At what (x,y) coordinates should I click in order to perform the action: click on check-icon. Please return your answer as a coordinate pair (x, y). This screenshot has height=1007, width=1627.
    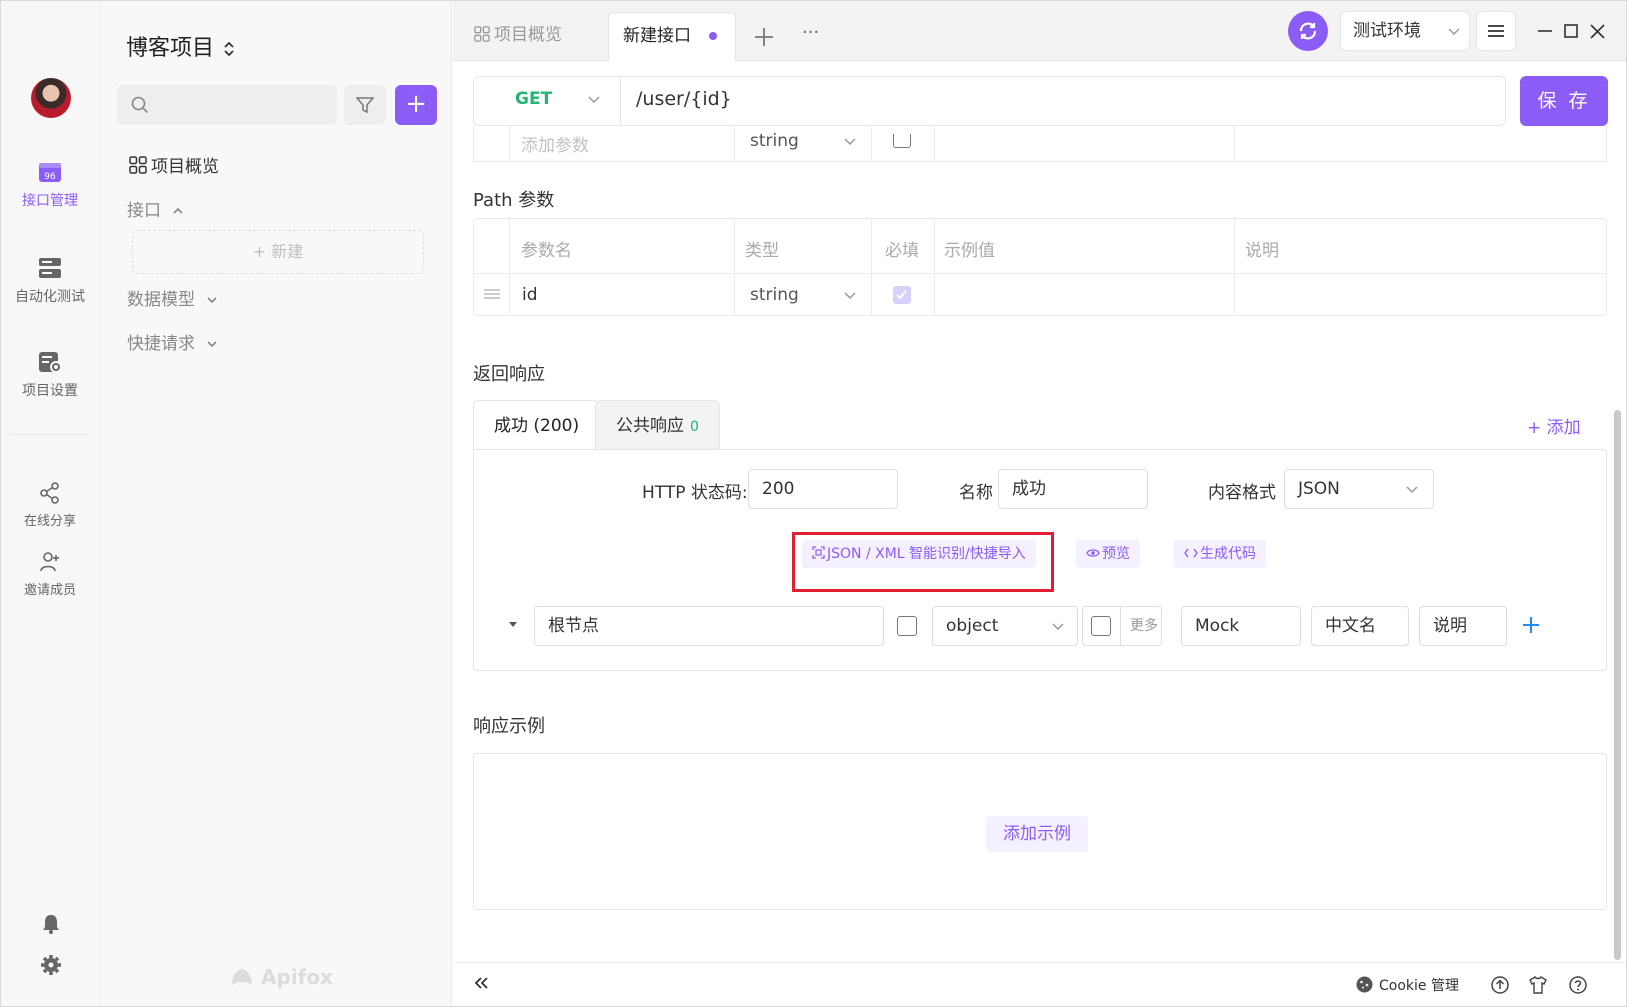
    Looking at the image, I should click on (901, 295).